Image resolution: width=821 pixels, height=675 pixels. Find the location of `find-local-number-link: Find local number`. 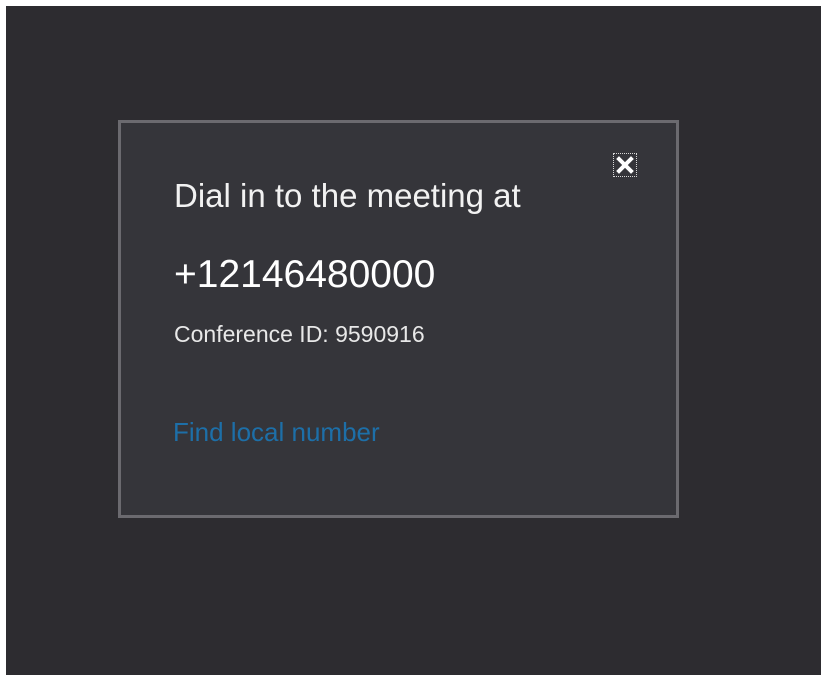

find-local-number-link: Find local number is located at coordinates (276, 432).